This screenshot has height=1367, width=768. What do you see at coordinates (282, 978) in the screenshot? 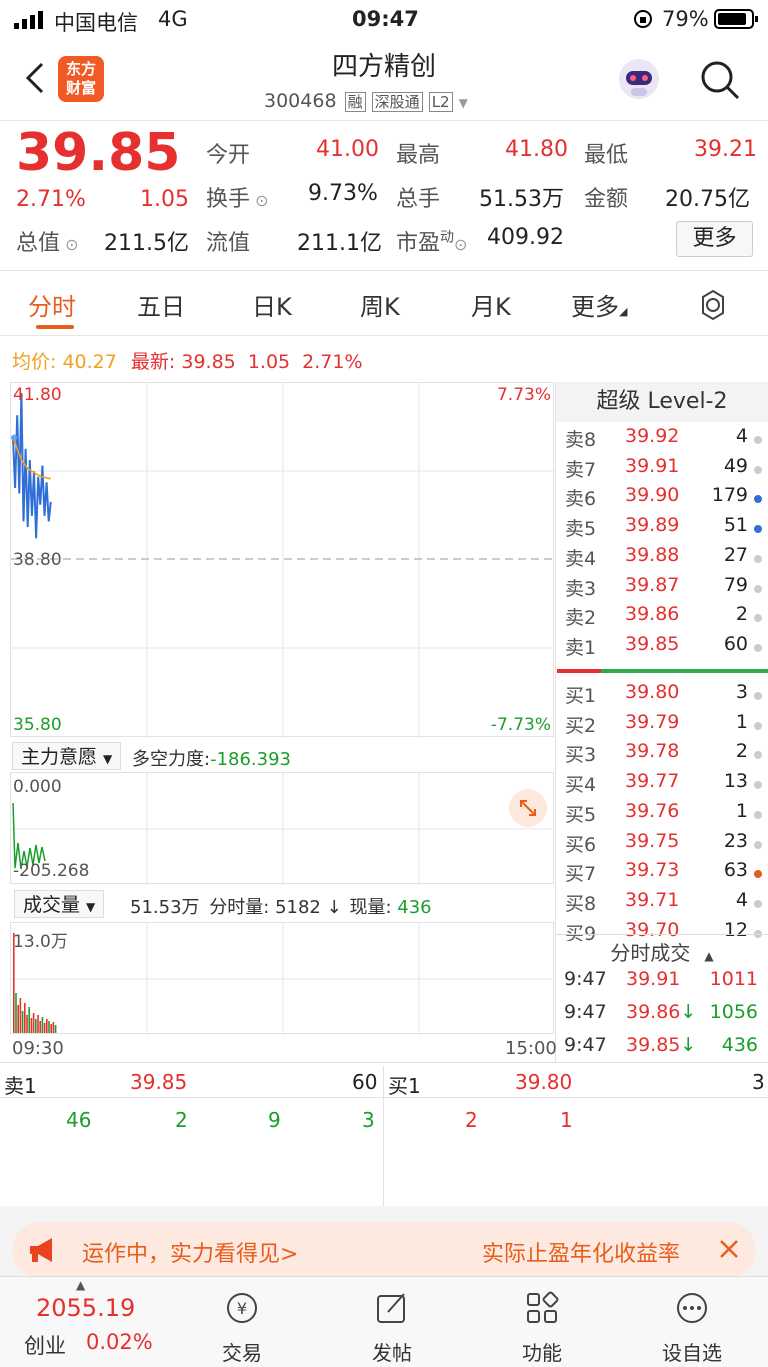
I see `volume-chart: 13.0万` at bounding box center [282, 978].